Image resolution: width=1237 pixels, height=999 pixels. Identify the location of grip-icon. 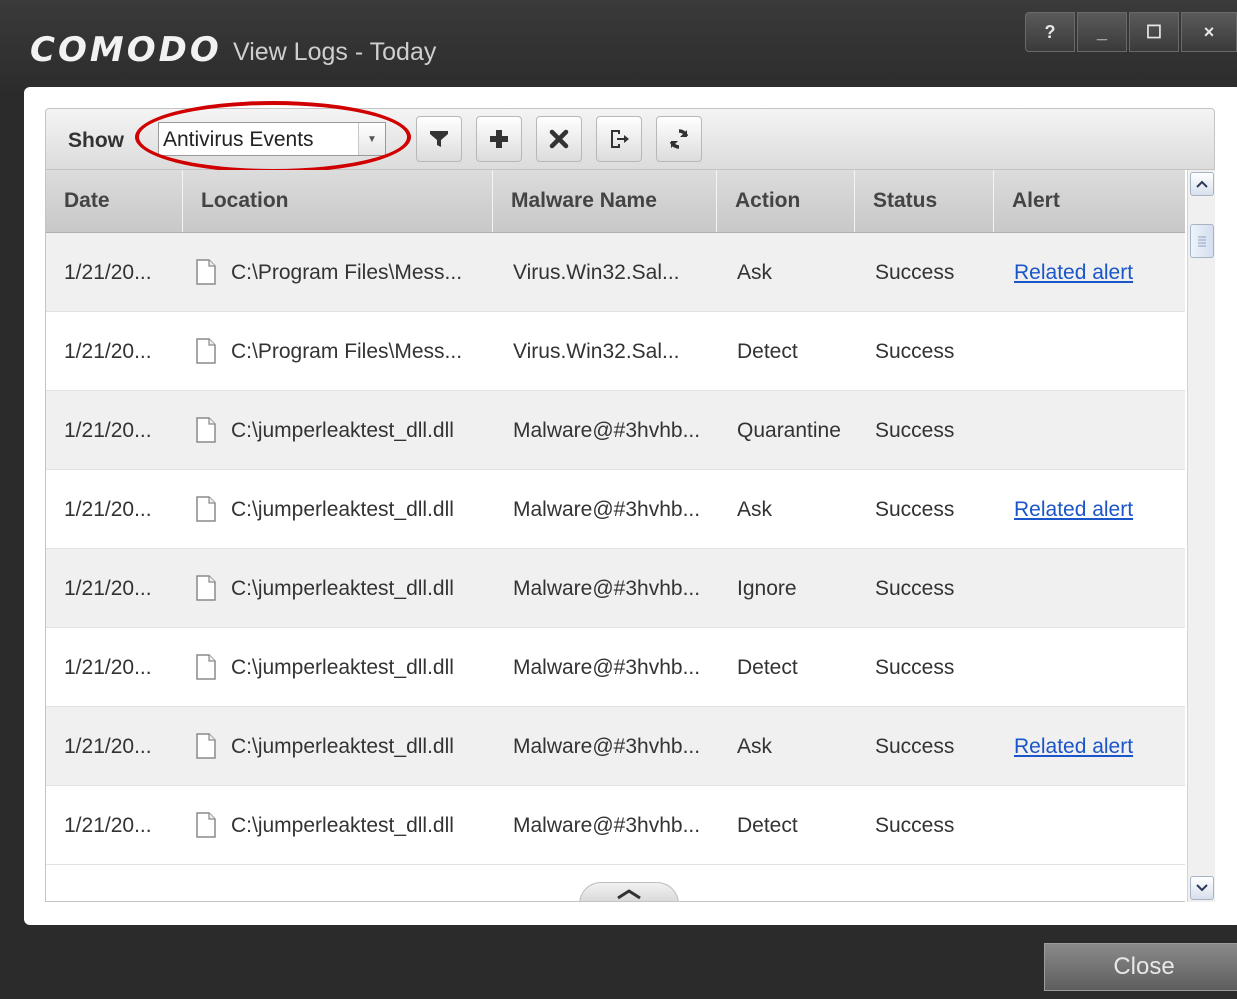
(1202, 241).